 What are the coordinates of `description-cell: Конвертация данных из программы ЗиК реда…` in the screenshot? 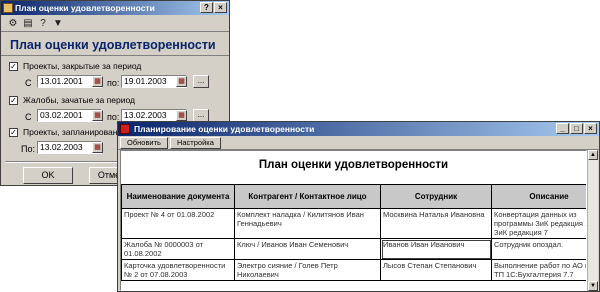 It's located at (538, 223).